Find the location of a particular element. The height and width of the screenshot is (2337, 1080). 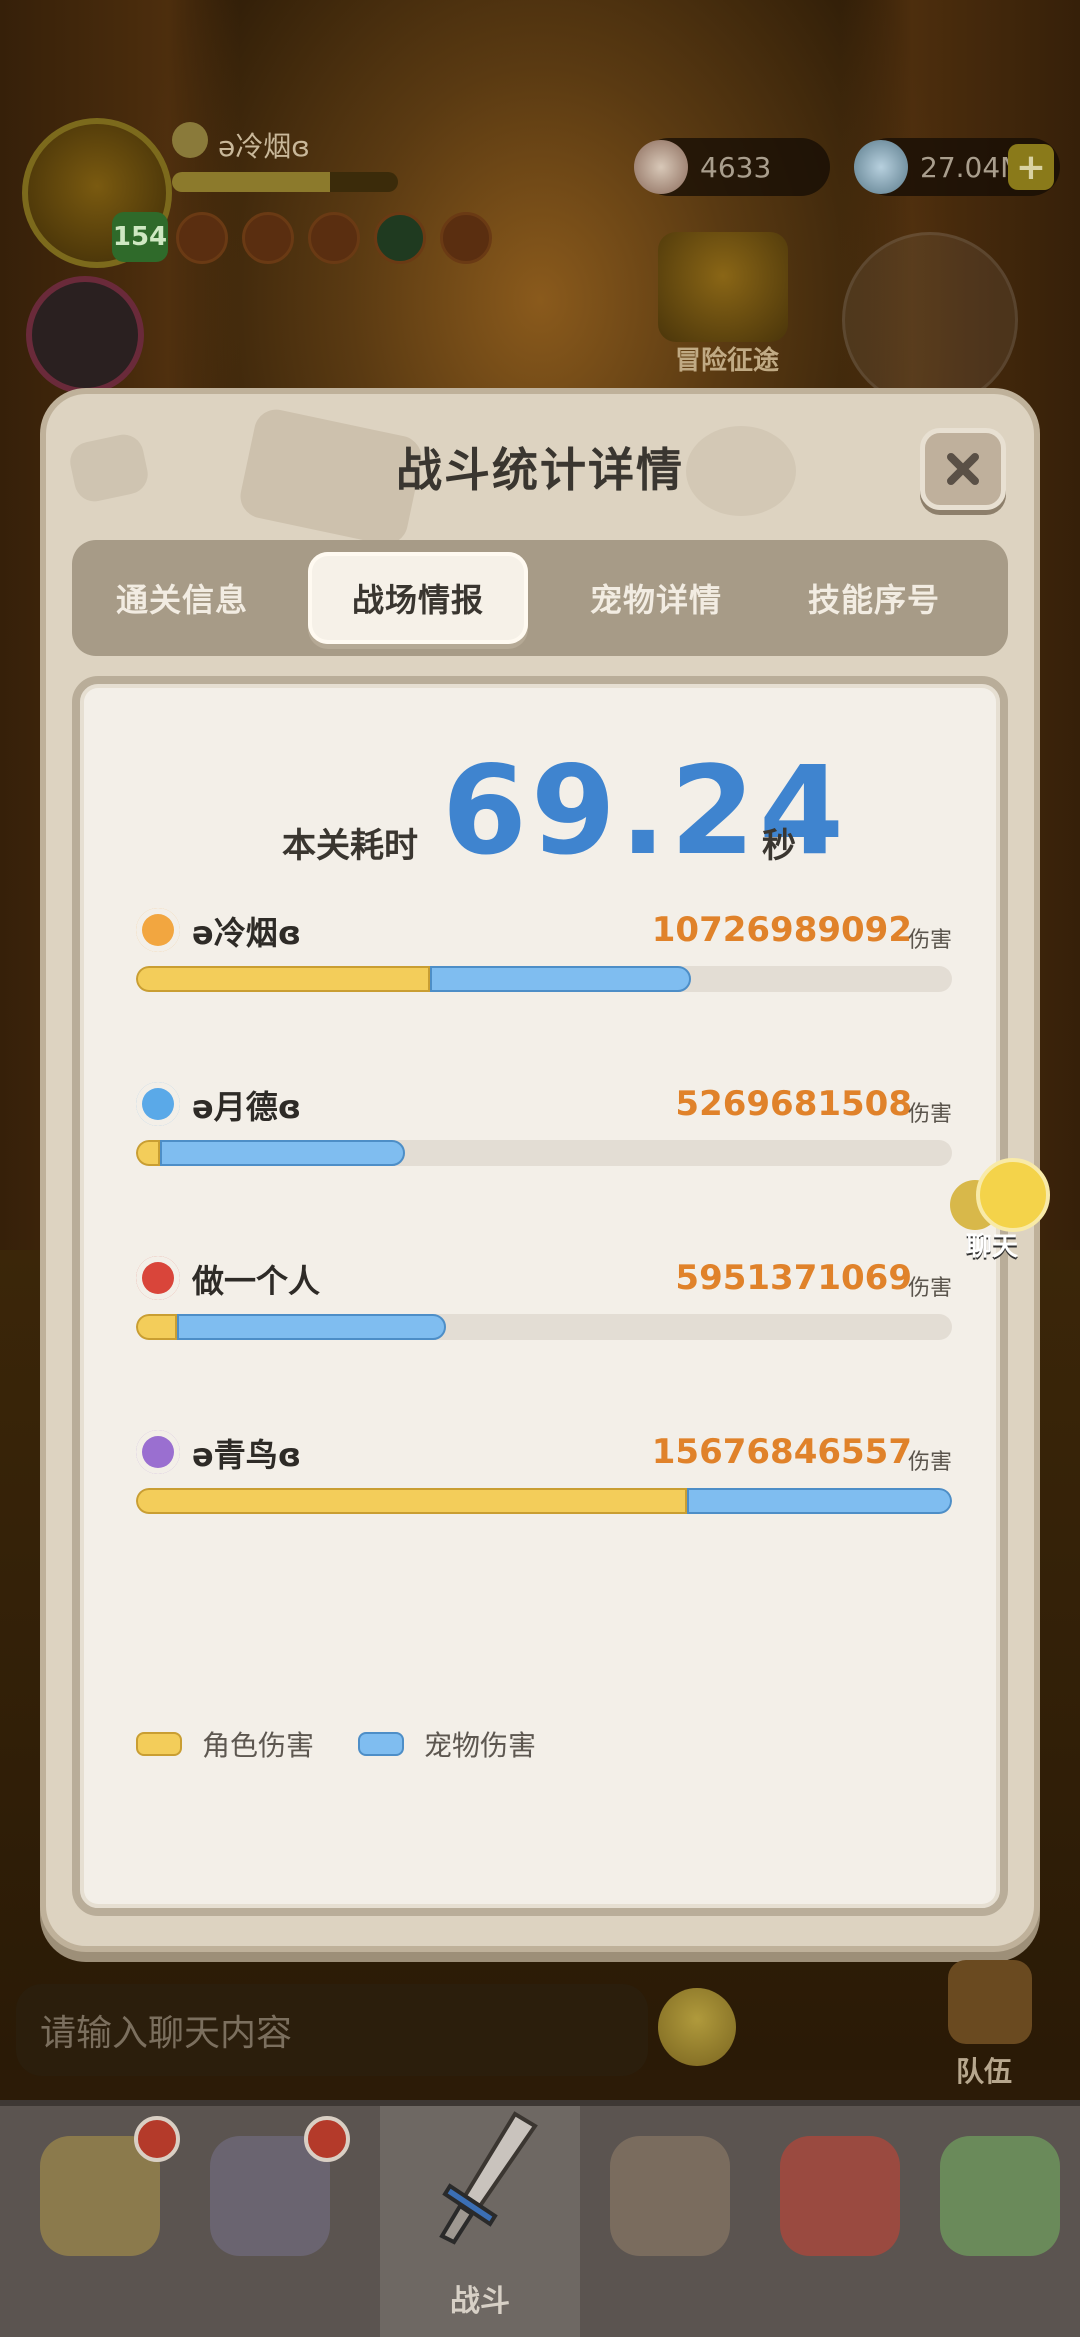

sword-icon is located at coordinates (488, 2178).